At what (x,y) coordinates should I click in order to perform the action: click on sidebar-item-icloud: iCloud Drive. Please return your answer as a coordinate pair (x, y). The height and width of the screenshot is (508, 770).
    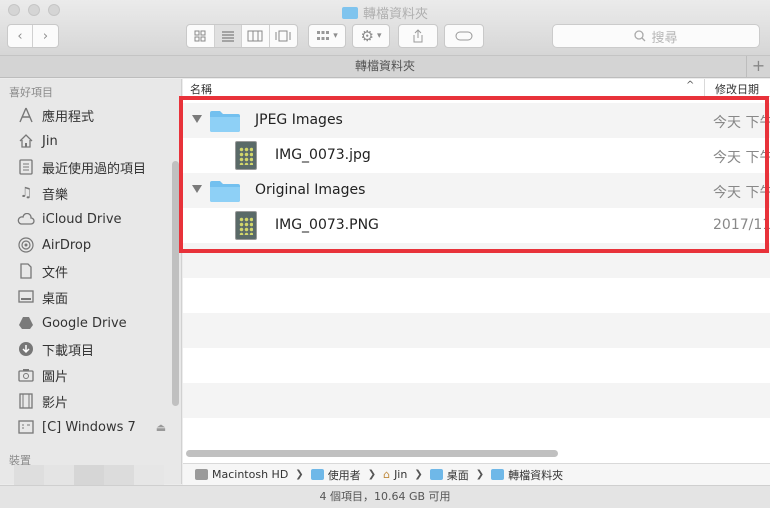
    Looking at the image, I should click on (69, 219).